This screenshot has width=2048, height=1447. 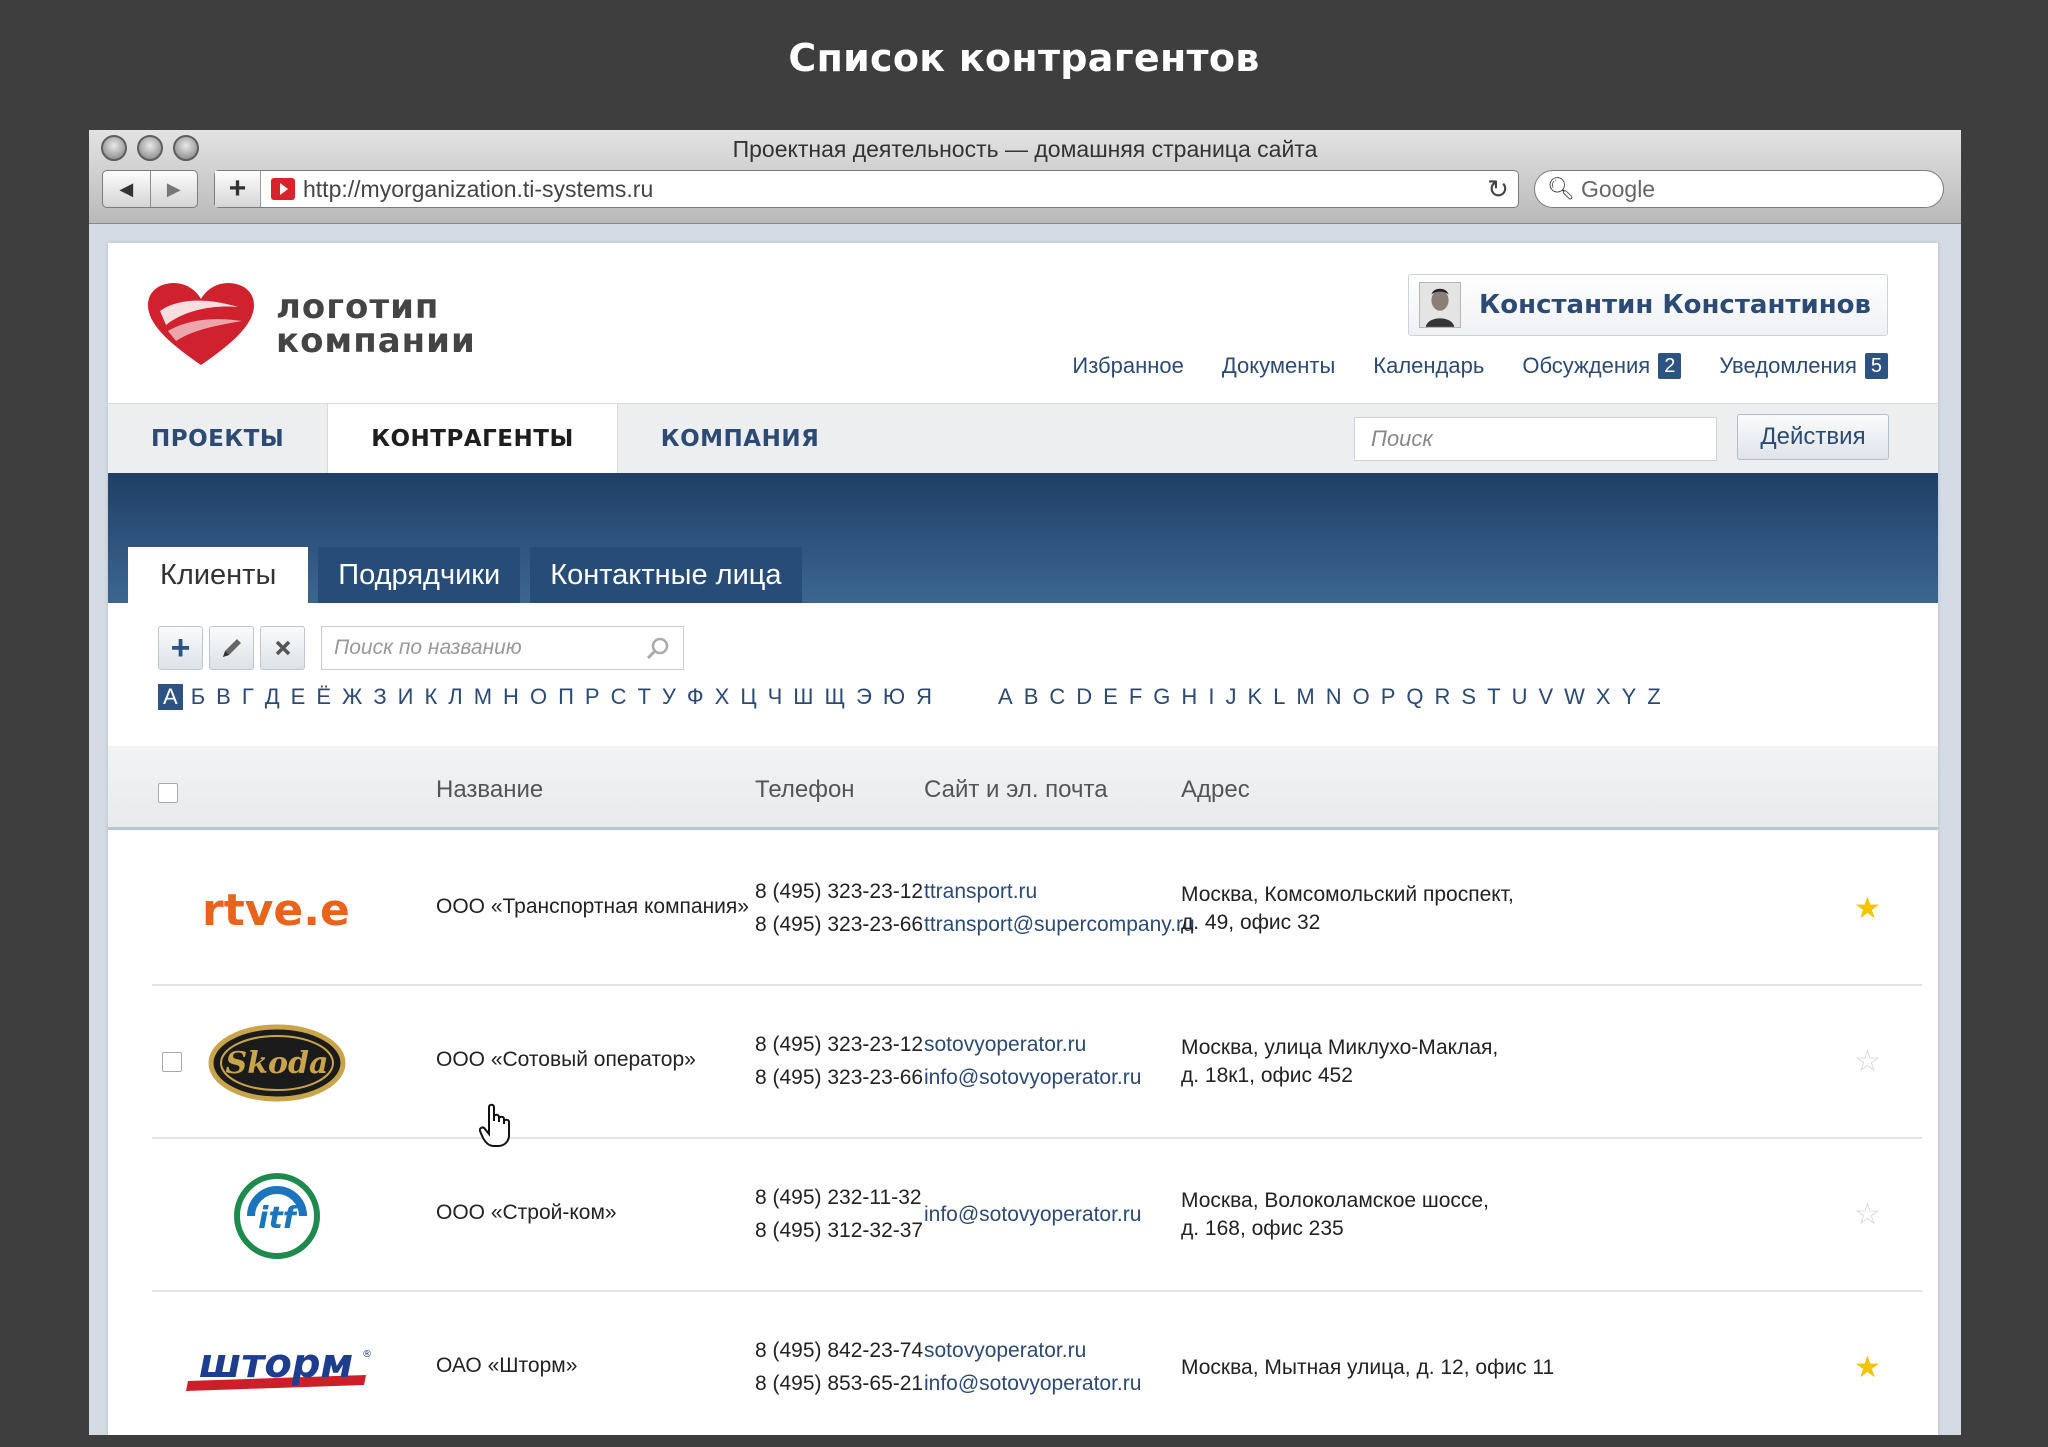 What do you see at coordinates (695, 697) in the screenshot?
I see `letter-filter: Ф` at bounding box center [695, 697].